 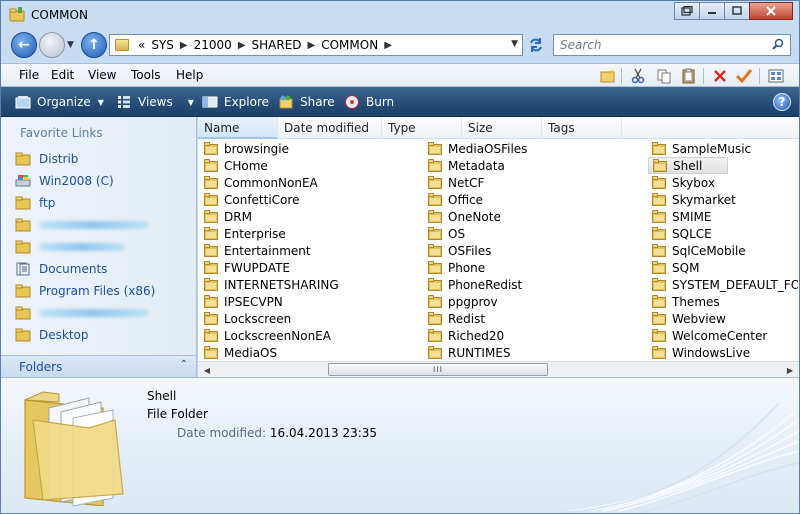 What do you see at coordinates (305, 301) in the screenshot?
I see `file-list-item: IPSECVPN` at bounding box center [305, 301].